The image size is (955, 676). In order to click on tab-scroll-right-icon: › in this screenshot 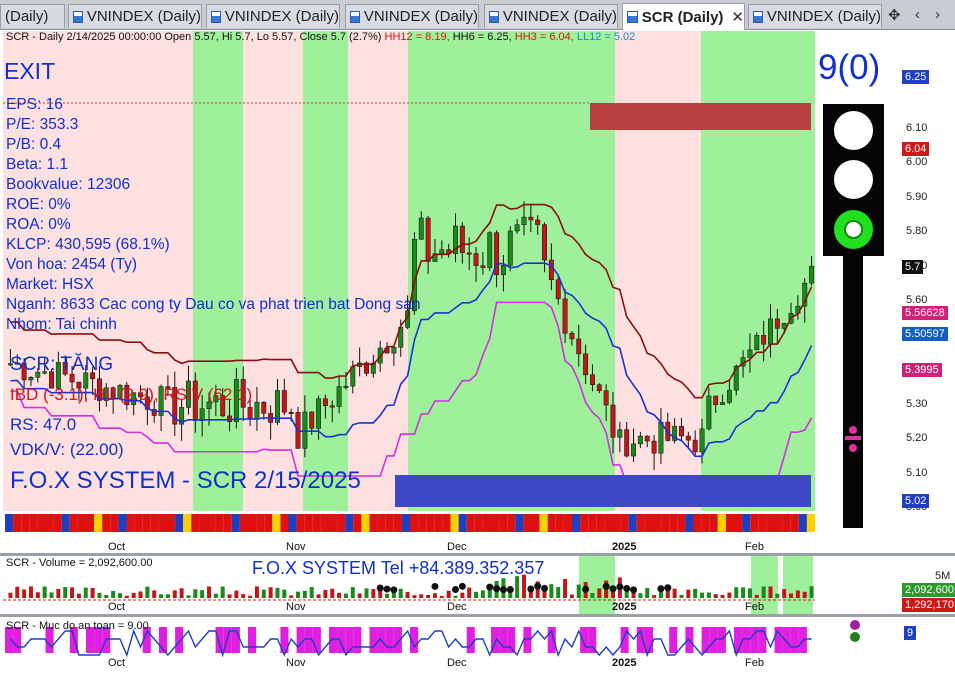, I will do `click(937, 14)`.